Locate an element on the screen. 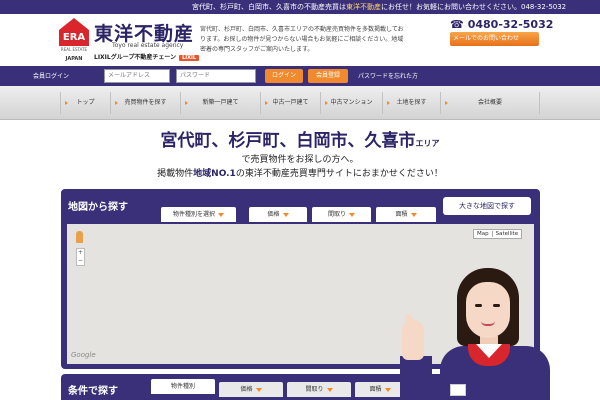 This screenshot has height=400, width=600. tagline-prefix: 掲載物件 is located at coordinates (175, 174).